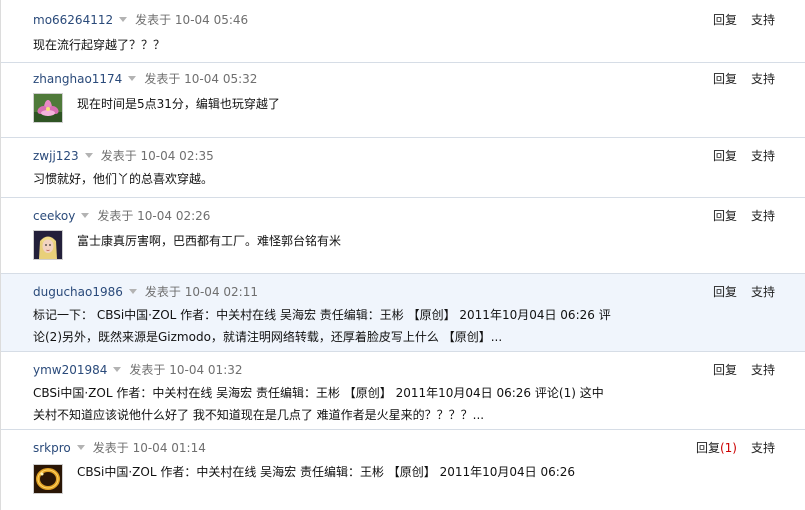 The height and width of the screenshot is (510, 805). I want to click on post-time: 发表于 10-04 01:14, so click(149, 448).